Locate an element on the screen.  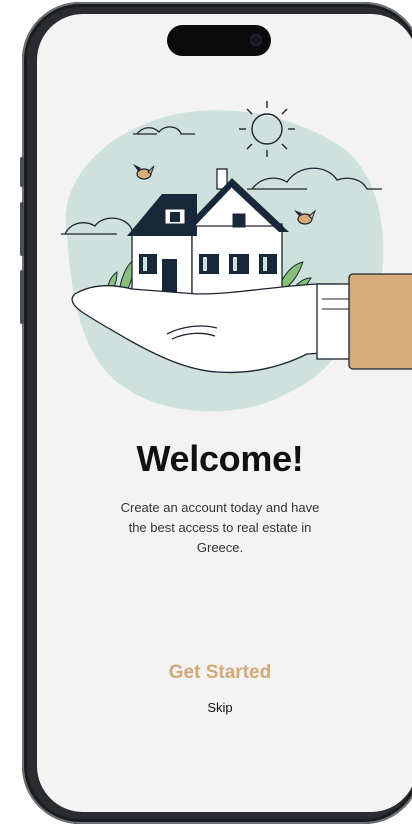
get-started-button: Get Started is located at coordinates (220, 673).